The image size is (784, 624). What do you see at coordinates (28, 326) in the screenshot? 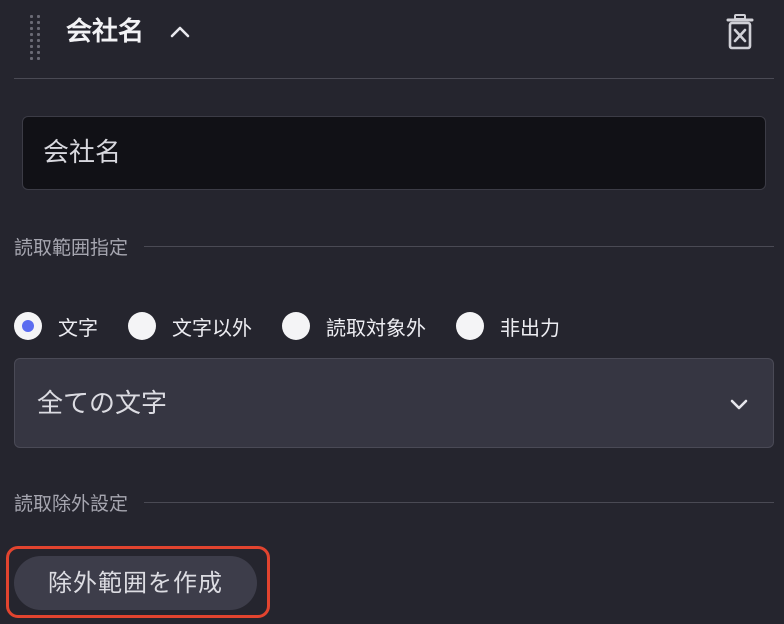
I see `radio-button-checked` at bounding box center [28, 326].